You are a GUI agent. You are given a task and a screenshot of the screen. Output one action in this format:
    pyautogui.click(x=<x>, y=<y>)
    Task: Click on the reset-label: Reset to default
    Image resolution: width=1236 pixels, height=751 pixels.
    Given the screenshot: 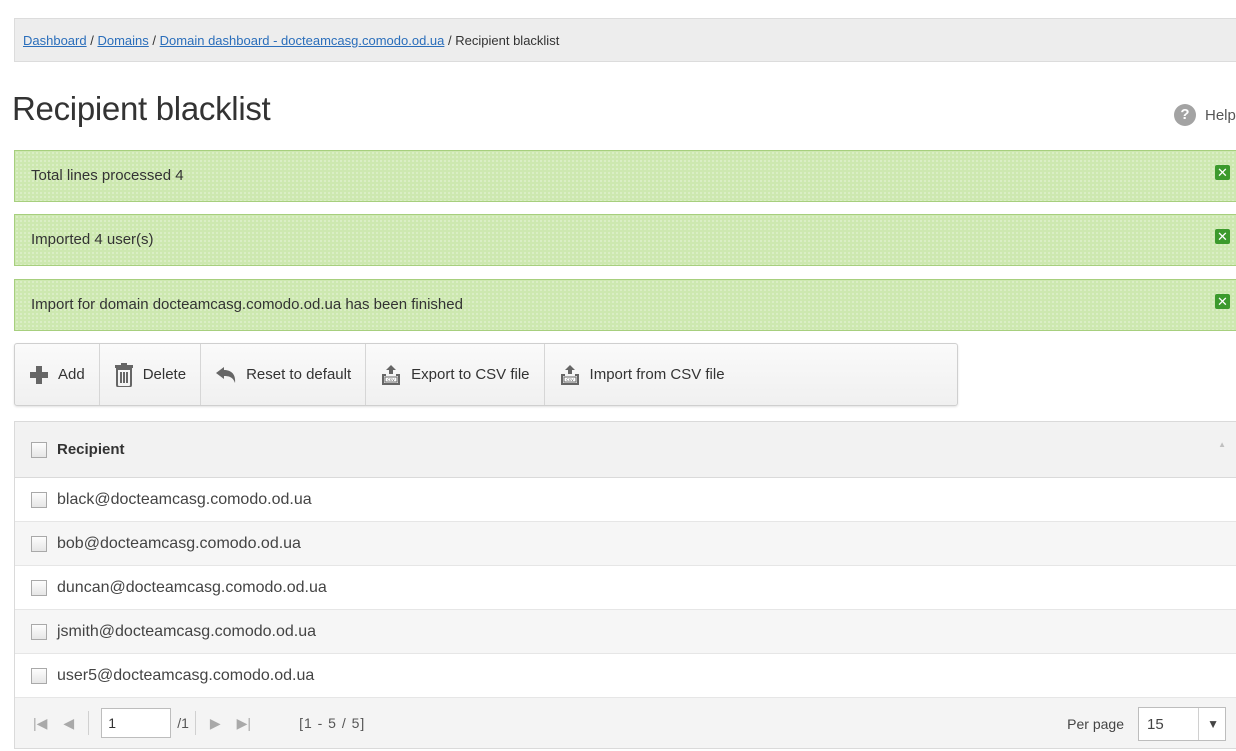 What is the action you would take?
    pyautogui.click(x=299, y=374)
    